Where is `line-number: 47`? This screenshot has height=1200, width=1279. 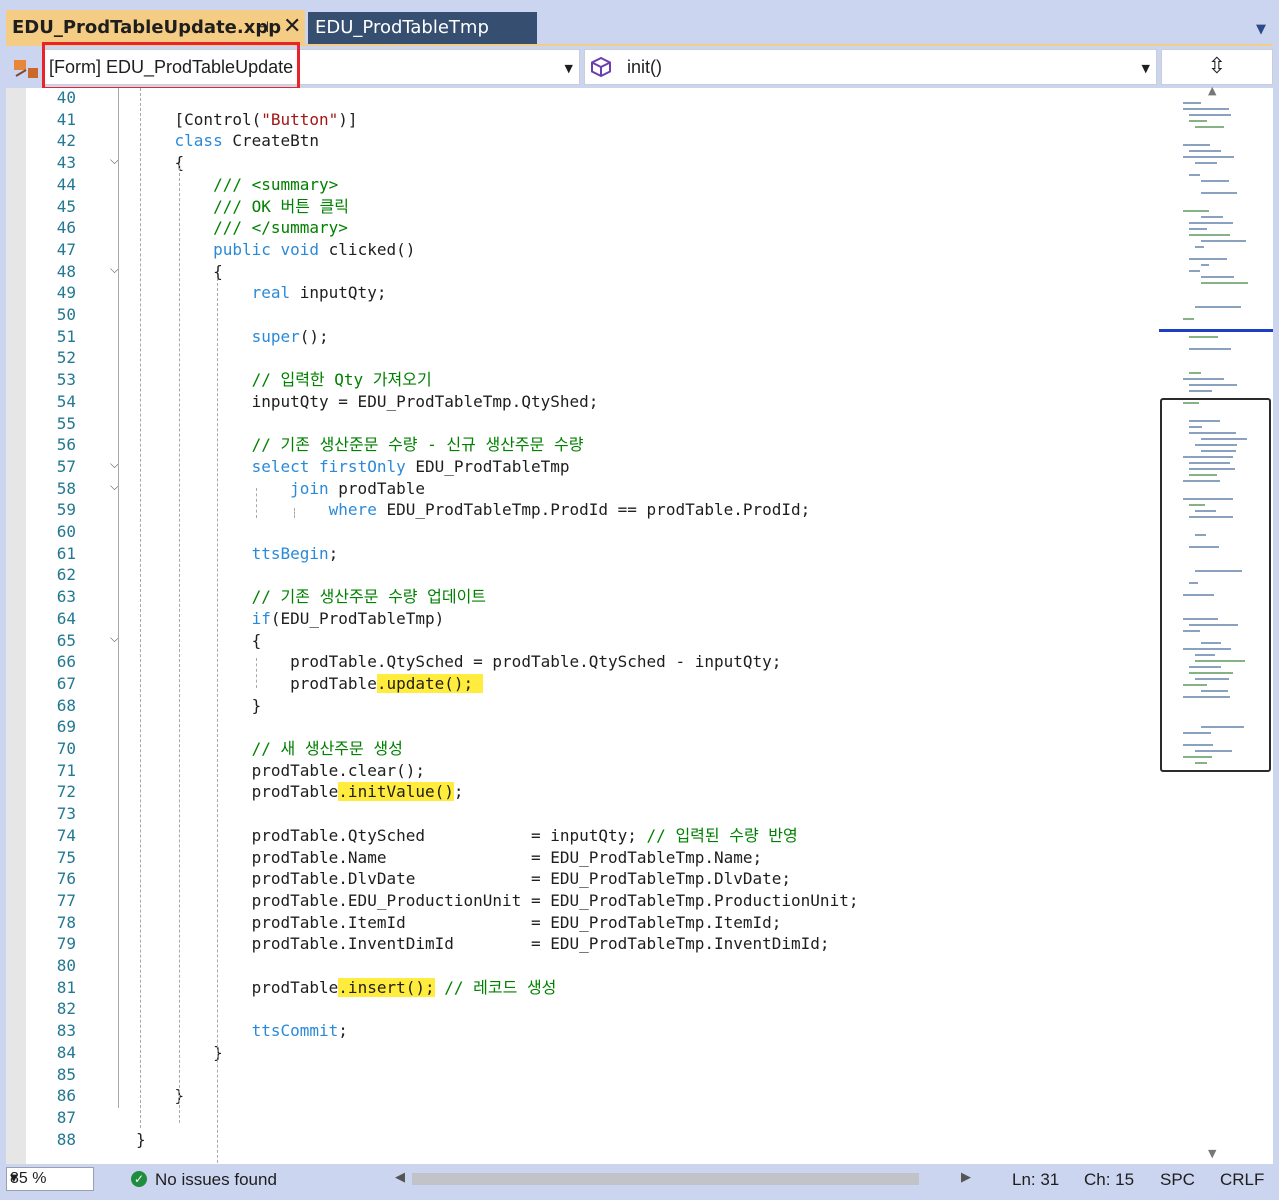 line-number: 47 is located at coordinates (66, 249).